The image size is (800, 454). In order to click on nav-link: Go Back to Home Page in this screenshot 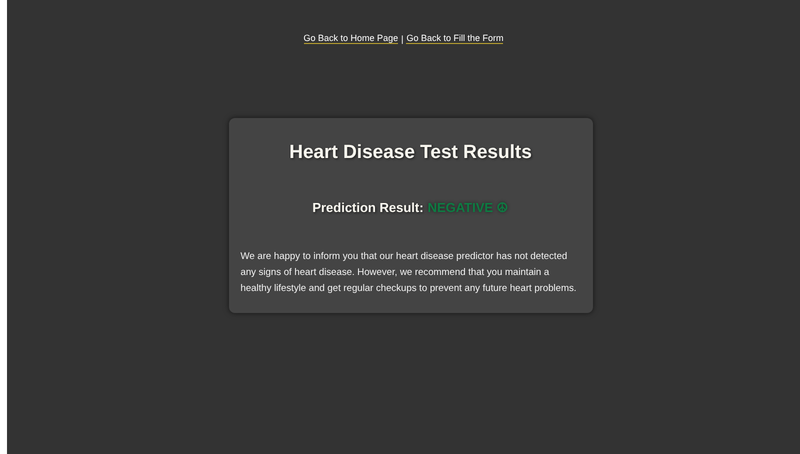, I will do `click(351, 38)`.